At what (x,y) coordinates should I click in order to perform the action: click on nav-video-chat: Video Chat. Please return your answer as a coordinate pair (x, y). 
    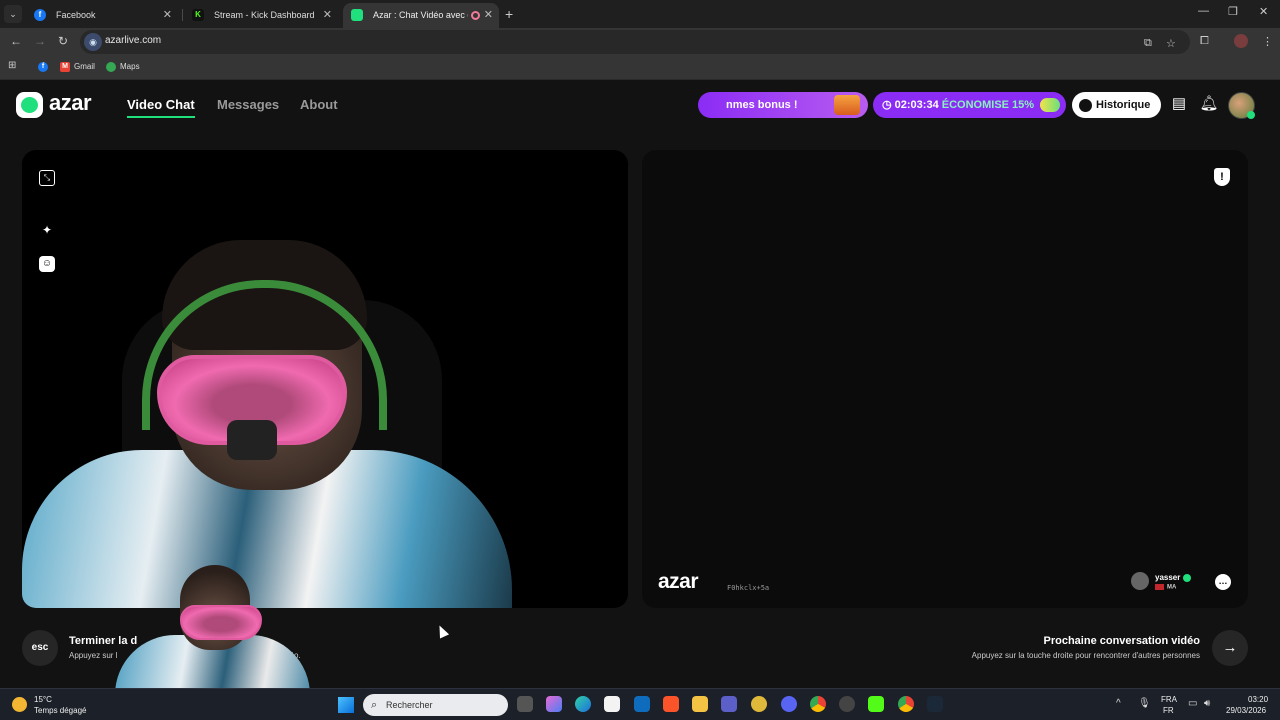
    Looking at the image, I should click on (161, 107).